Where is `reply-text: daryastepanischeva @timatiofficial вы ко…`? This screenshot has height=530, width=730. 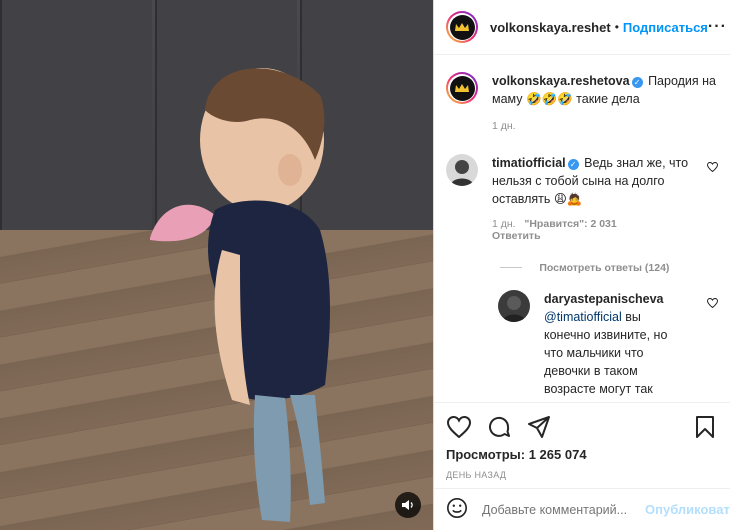
reply-text: daryastepanischeva @timatiofficial вы ко… is located at coordinates (614, 345).